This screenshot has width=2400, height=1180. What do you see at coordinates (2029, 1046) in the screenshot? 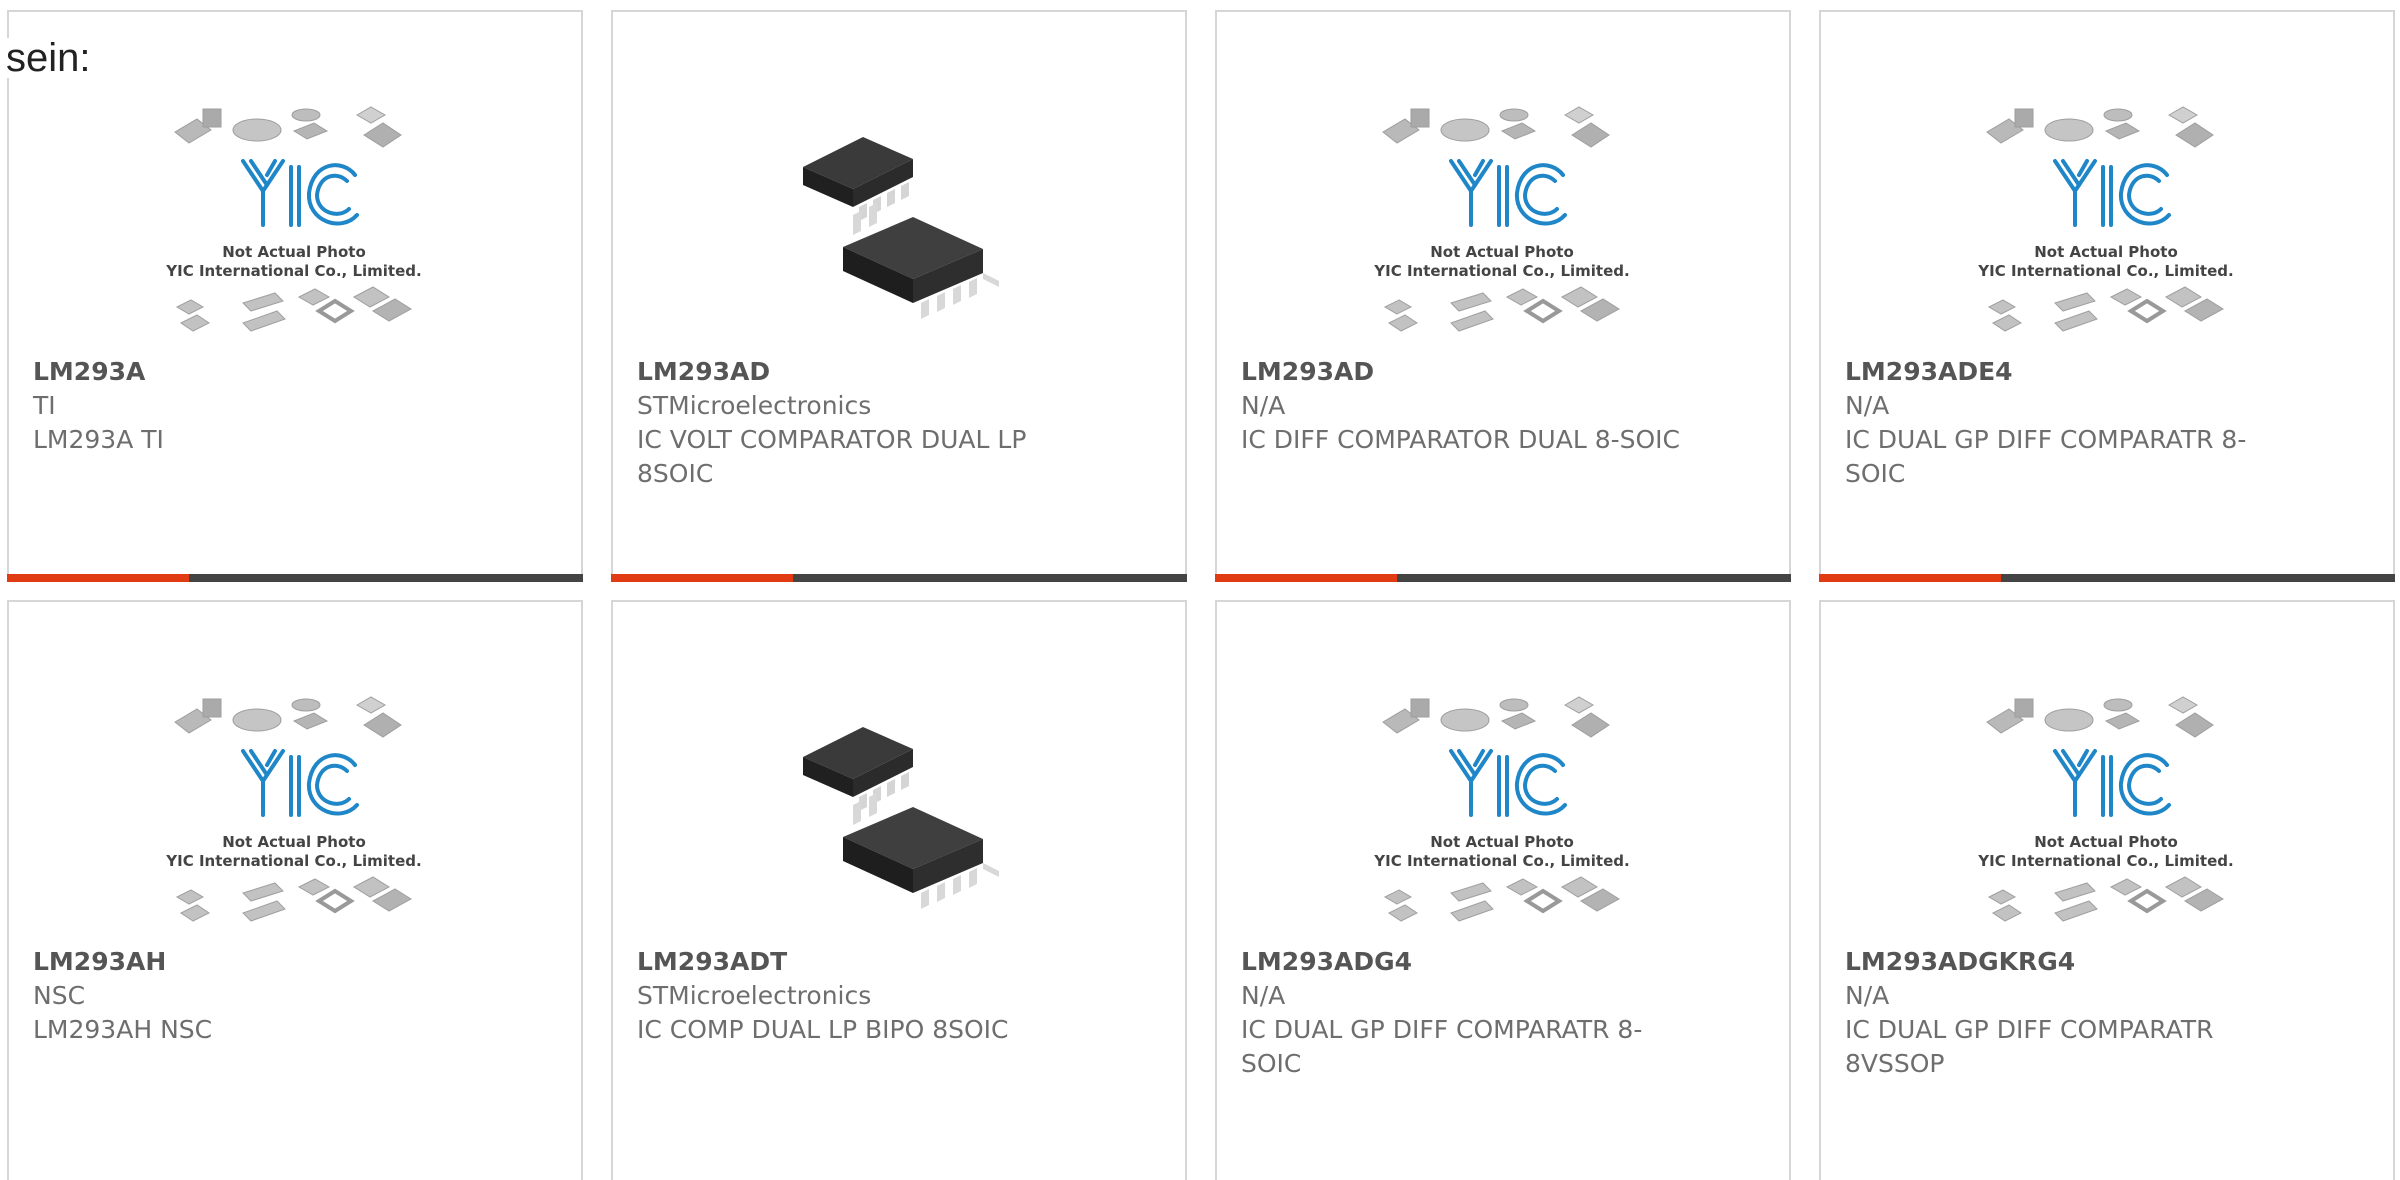
I see `description: IC DUAL GP DIFF COMPARATR 8VSSOP` at bounding box center [2029, 1046].